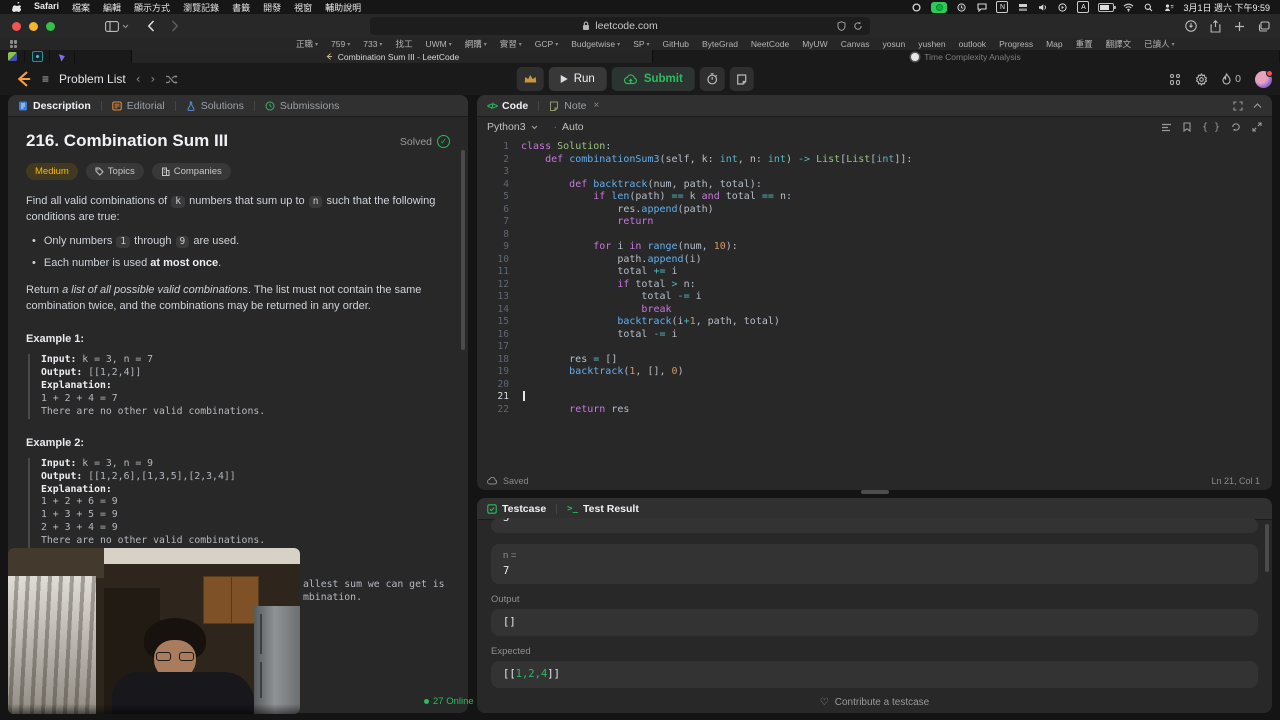 The width and height of the screenshot is (1280, 720). Describe the element at coordinates (871, 222) in the screenshot. I see `code-line: 7 return` at that location.